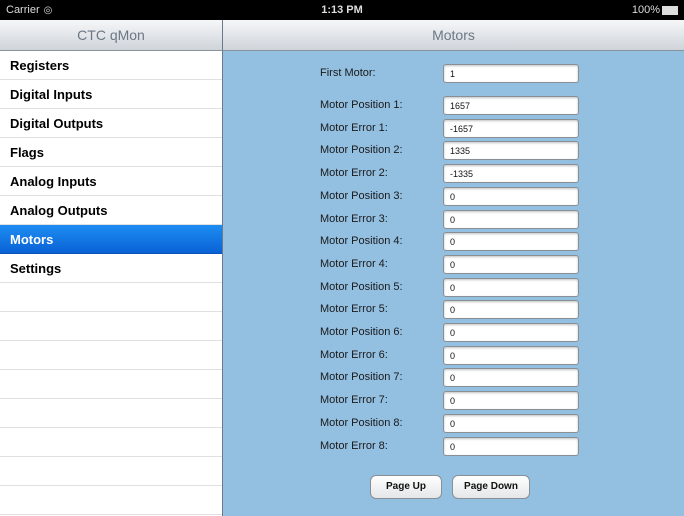 The image size is (684, 516). I want to click on detail-title: Motors, so click(453, 35).